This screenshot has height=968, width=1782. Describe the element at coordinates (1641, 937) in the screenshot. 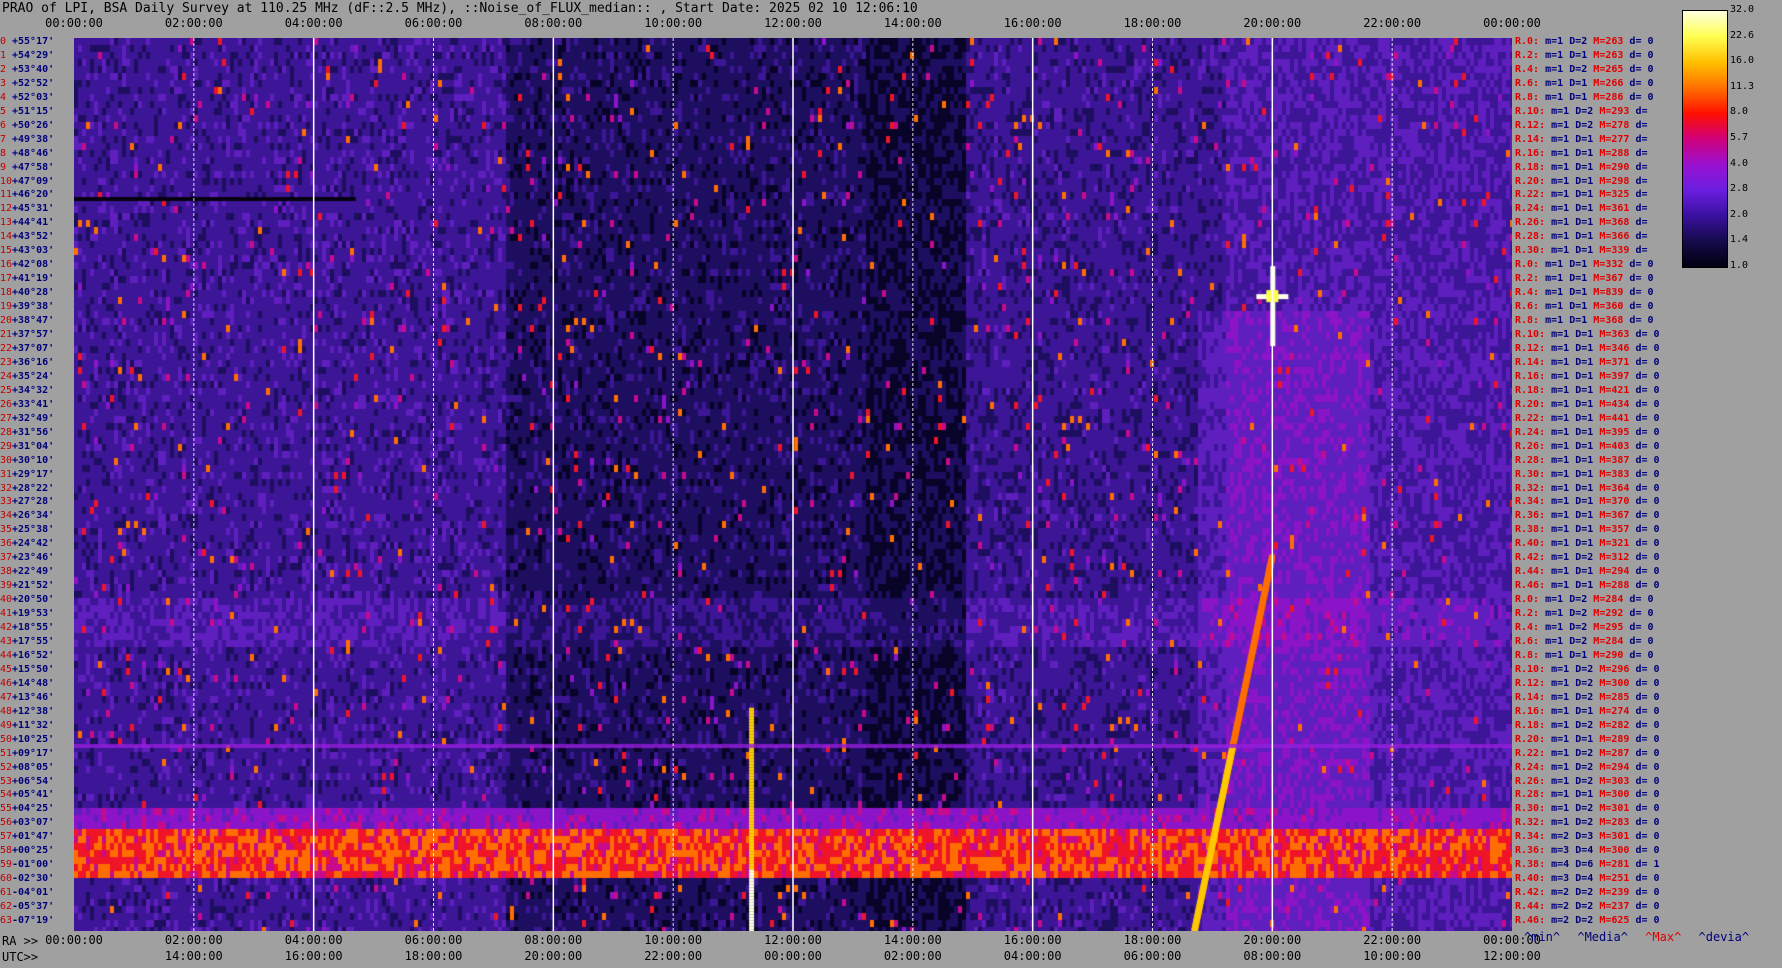

I see `stats-legend: ^min^ ^Media^ ^Max^ ^devia^` at that location.